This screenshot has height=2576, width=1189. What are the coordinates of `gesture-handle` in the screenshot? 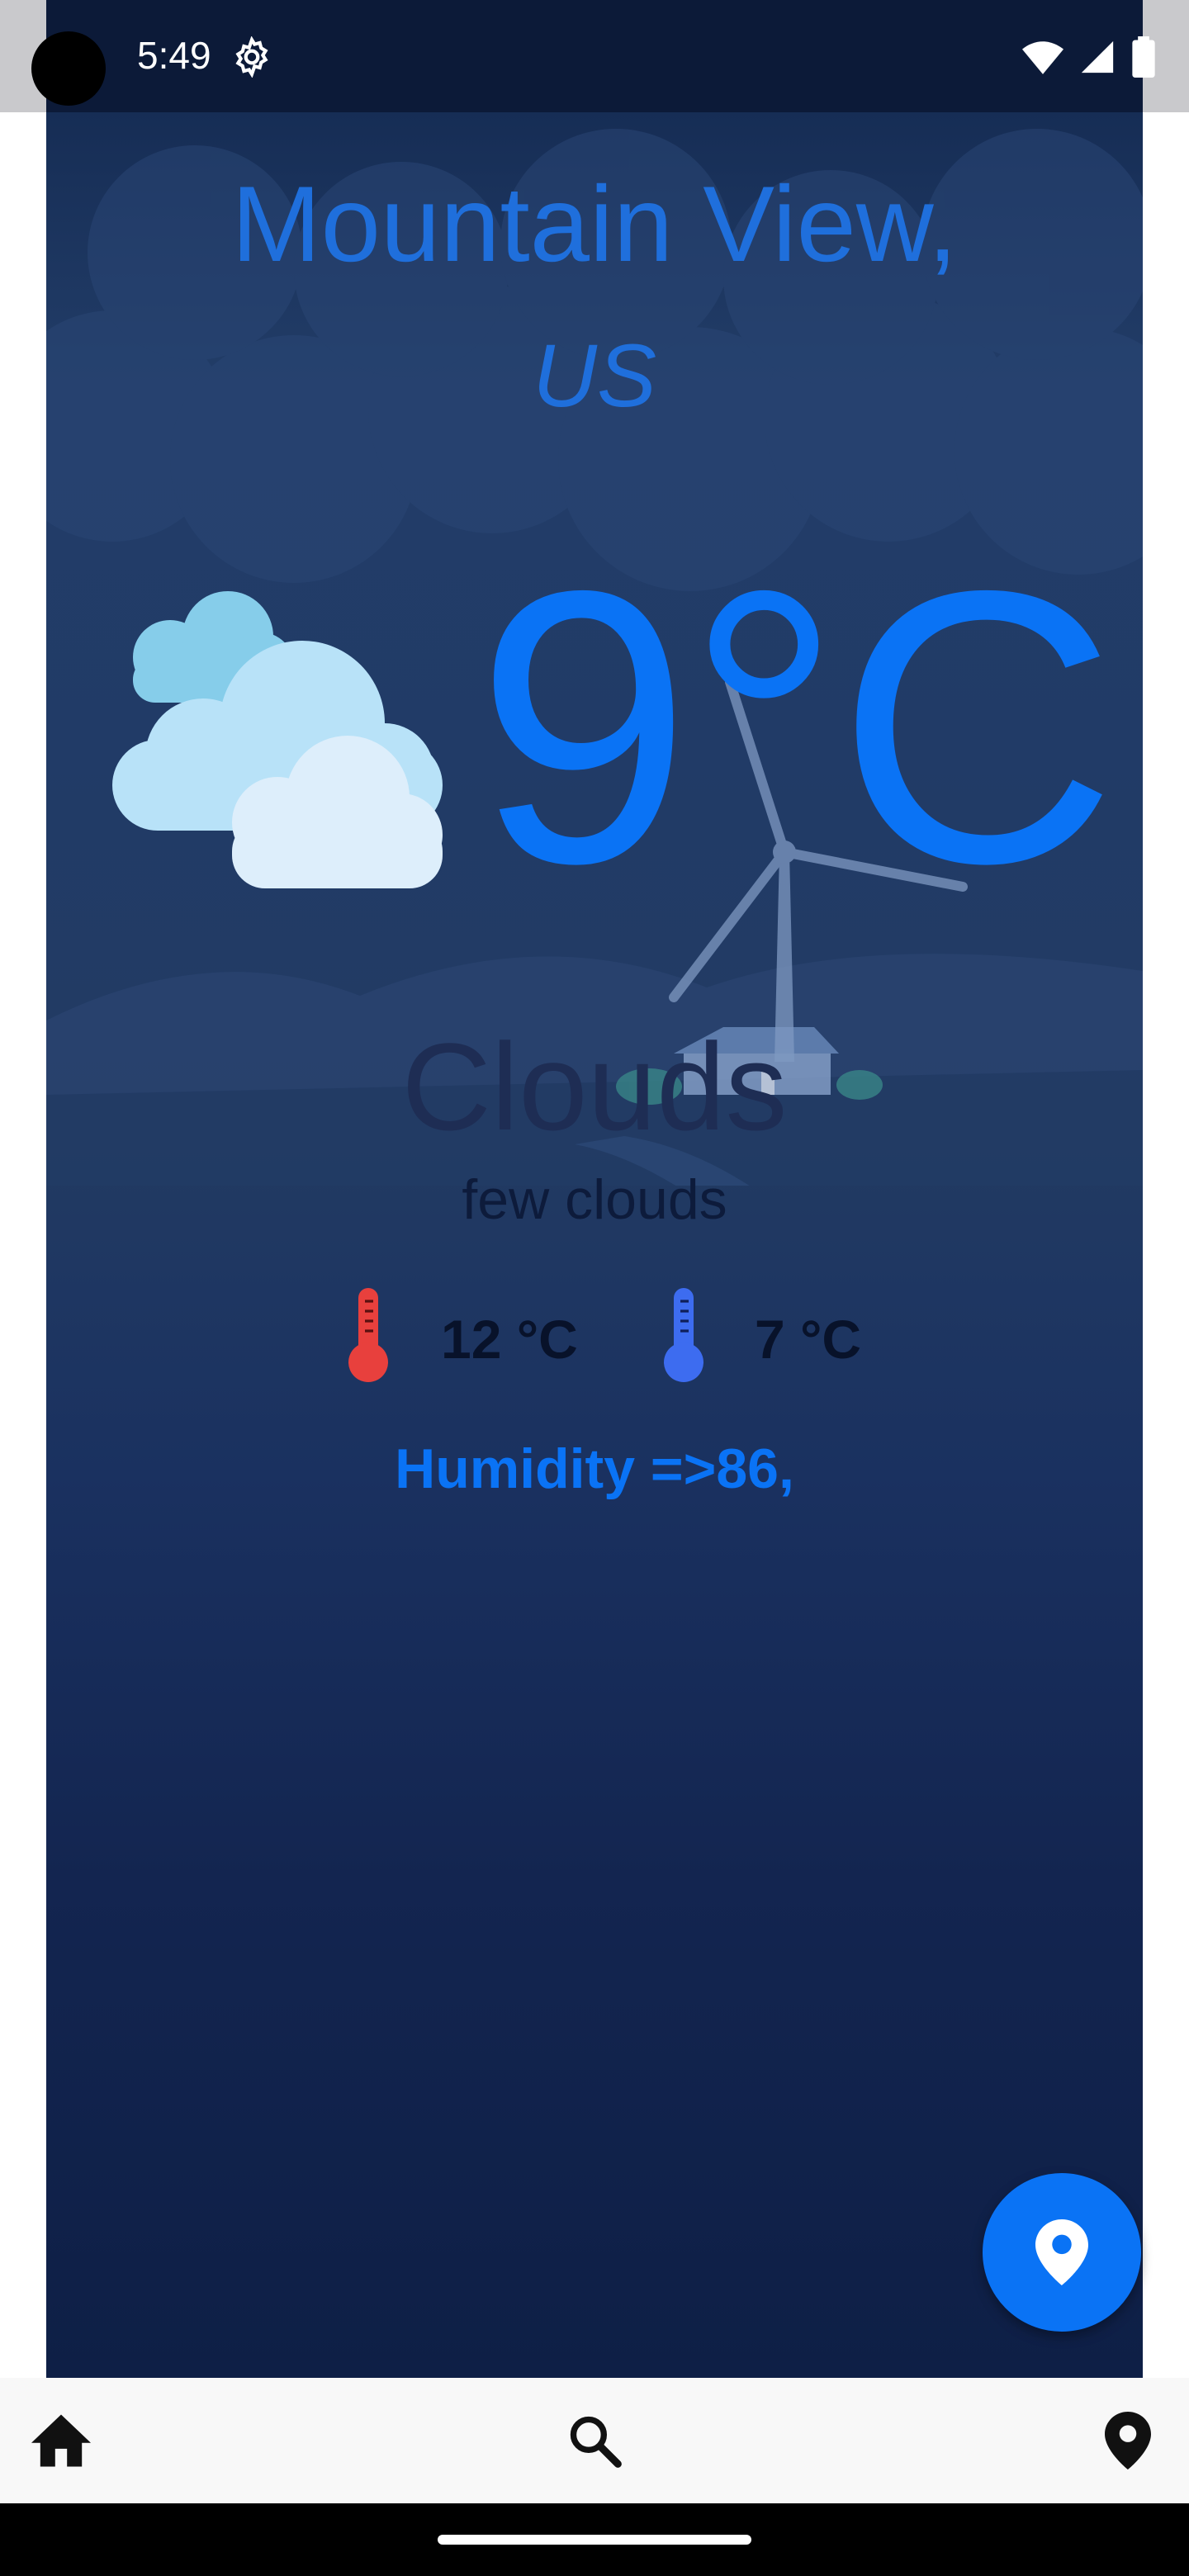 It's located at (594, 2540).